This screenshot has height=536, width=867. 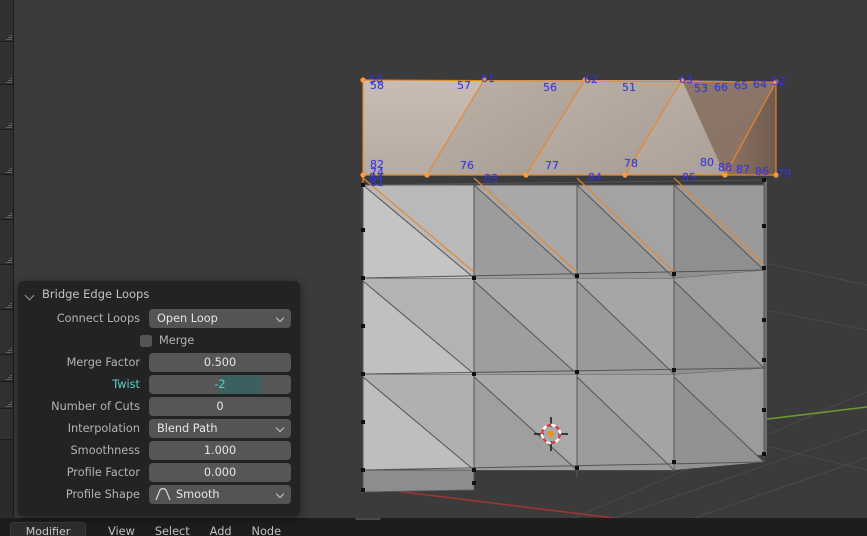 What do you see at coordinates (552, 165) in the screenshot?
I see `vertex-index-label: 77` at bounding box center [552, 165].